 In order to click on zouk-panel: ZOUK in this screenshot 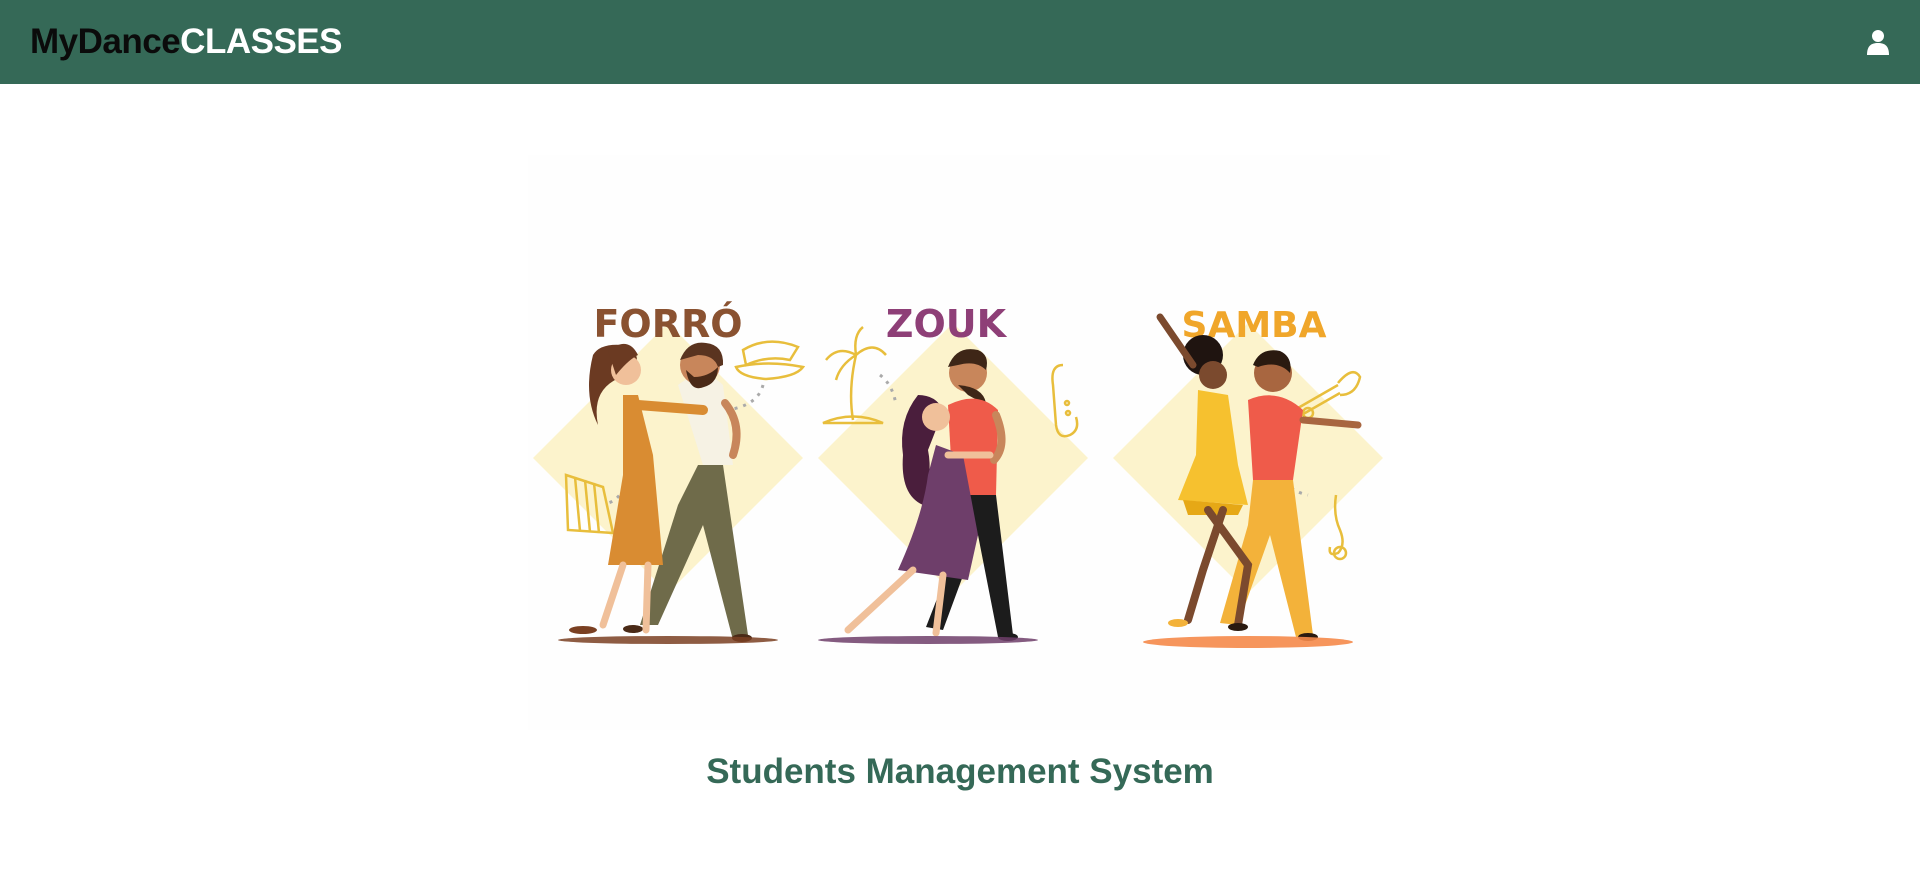, I will do `click(953, 473)`.